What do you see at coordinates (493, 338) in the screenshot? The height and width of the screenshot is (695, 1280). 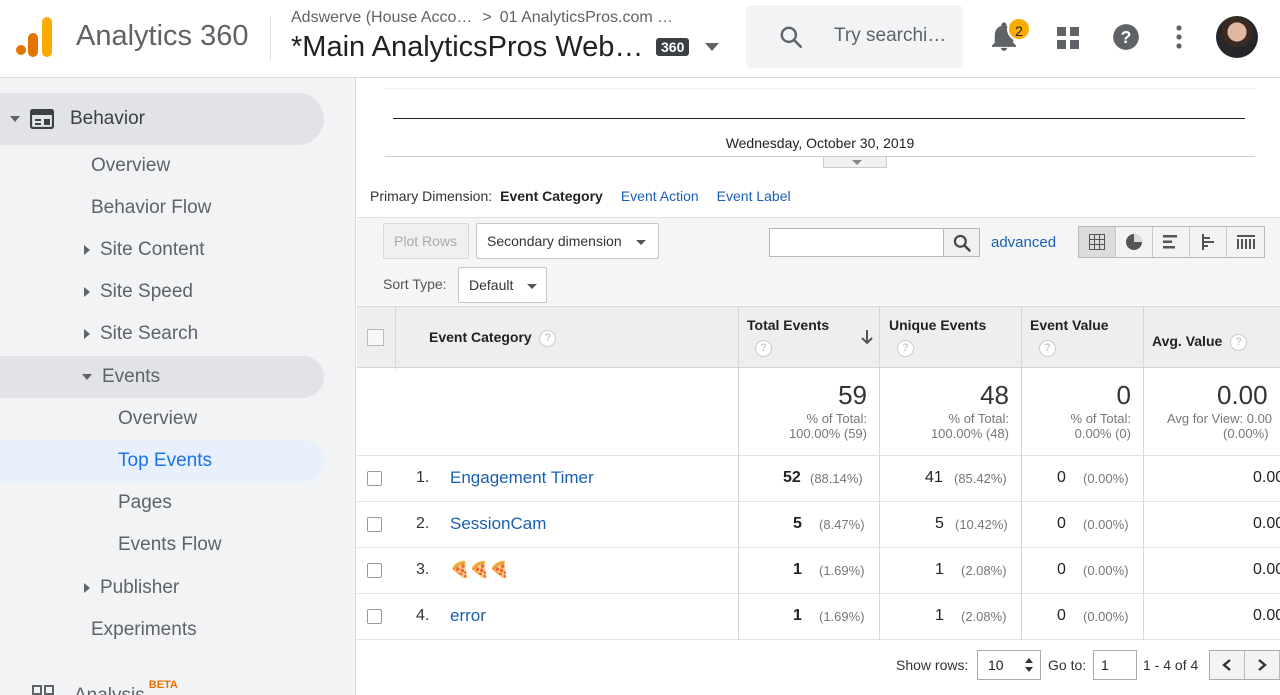 I see `header-event-category: Event Category ?` at bounding box center [493, 338].